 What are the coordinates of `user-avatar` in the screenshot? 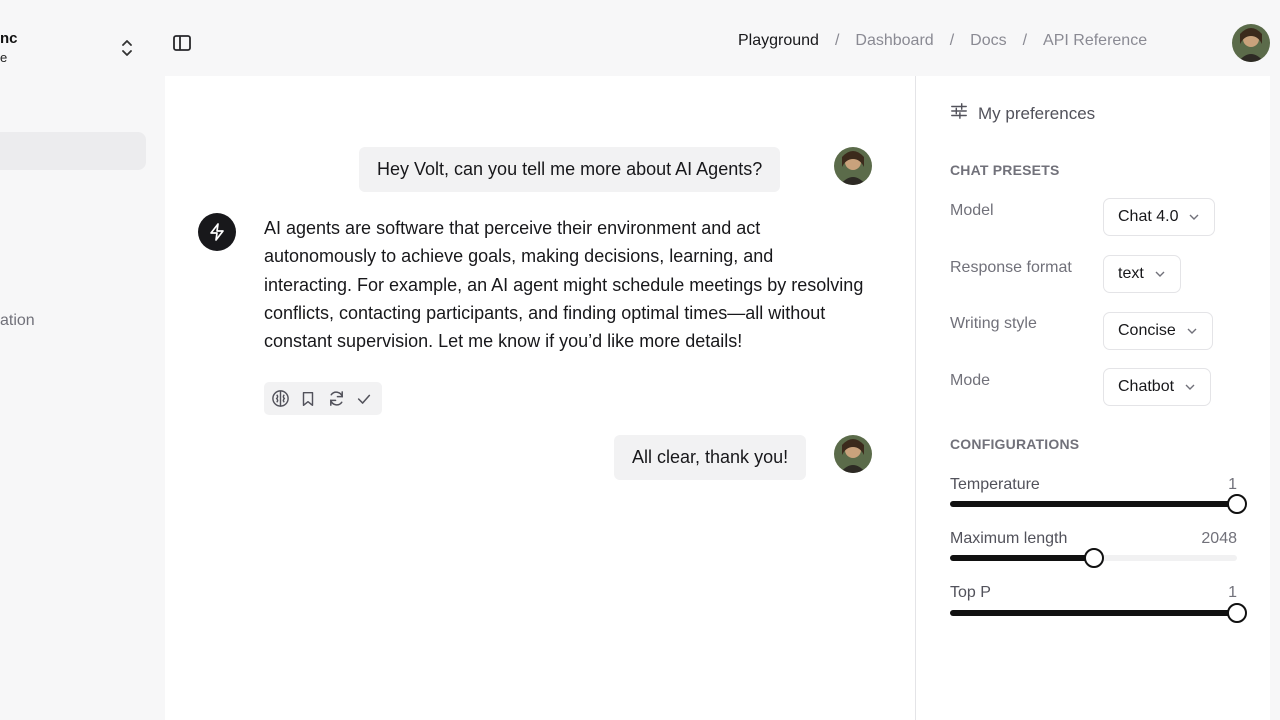 It's located at (1251, 43).